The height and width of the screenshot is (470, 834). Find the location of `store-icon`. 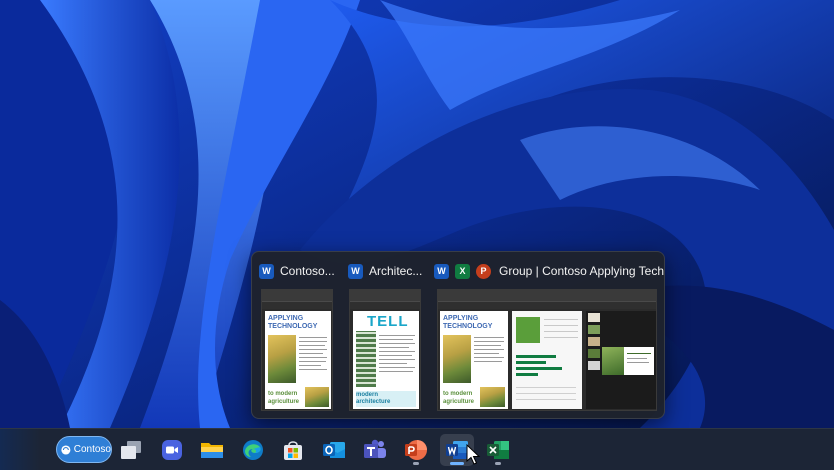

store-icon is located at coordinates (293, 450).